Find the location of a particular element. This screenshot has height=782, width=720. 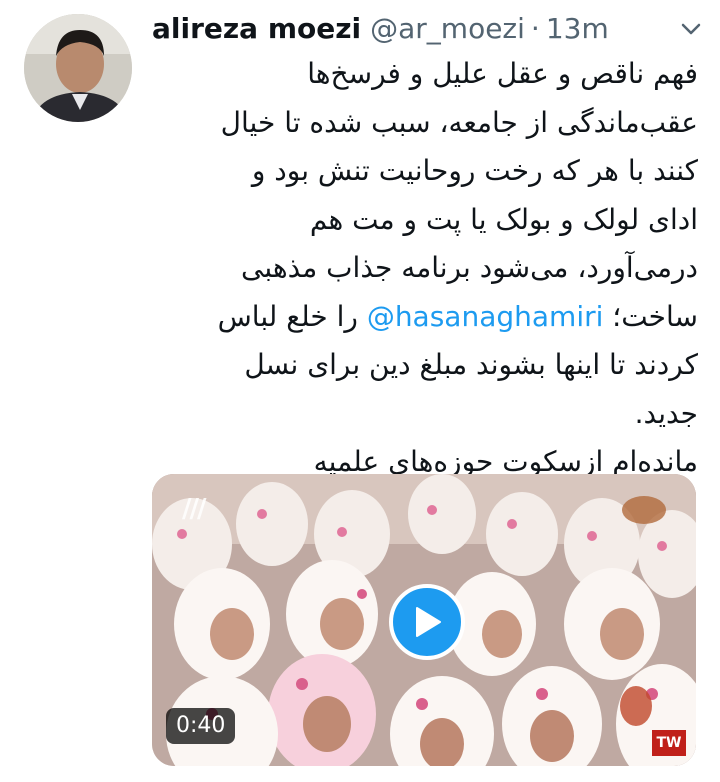

tweet-line: ادای لولک و بولک یا پت و مت هم is located at coordinates (503, 219).